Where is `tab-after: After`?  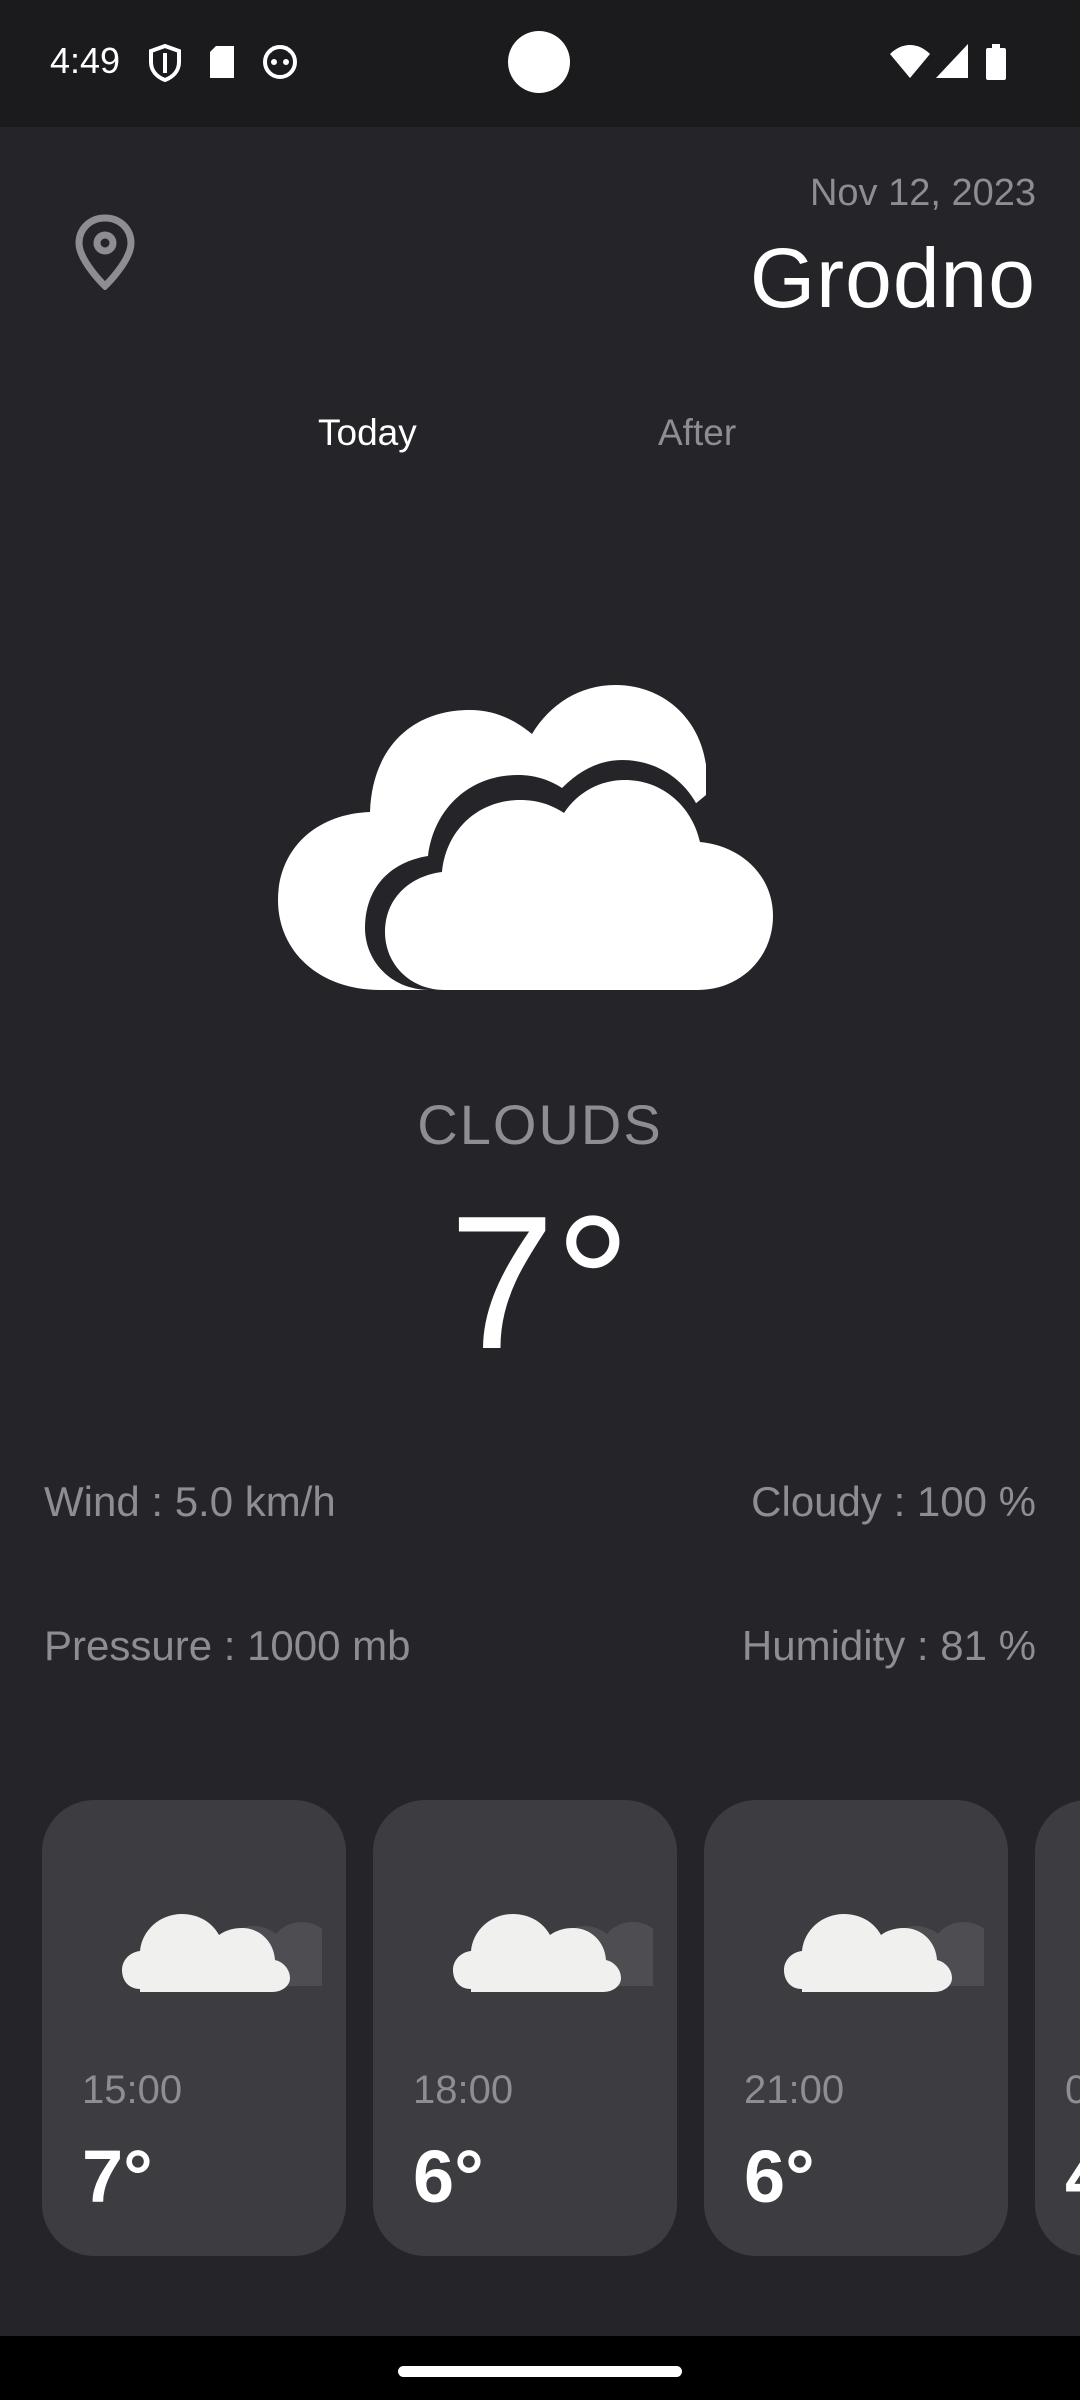 tab-after: After is located at coordinates (697, 433).